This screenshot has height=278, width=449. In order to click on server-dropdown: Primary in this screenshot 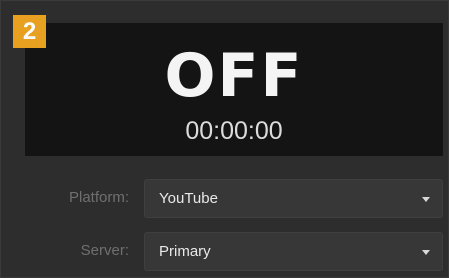, I will do `click(293, 251)`.